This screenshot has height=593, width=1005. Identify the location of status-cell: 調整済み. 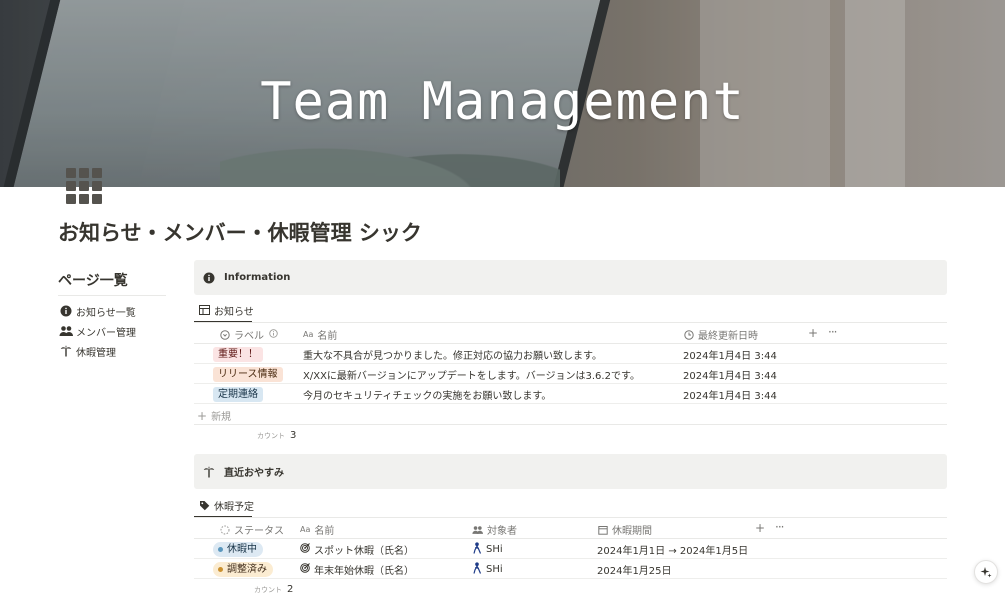
(243, 569).